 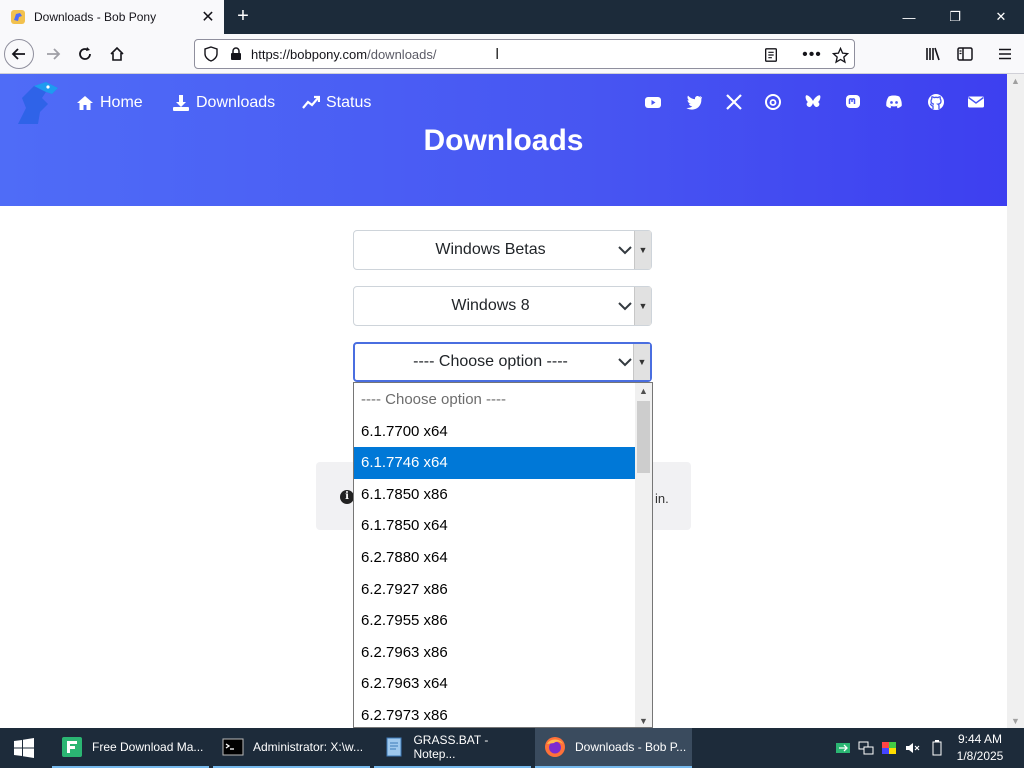 What do you see at coordinates (53, 54) in the screenshot?
I see `forward-button` at bounding box center [53, 54].